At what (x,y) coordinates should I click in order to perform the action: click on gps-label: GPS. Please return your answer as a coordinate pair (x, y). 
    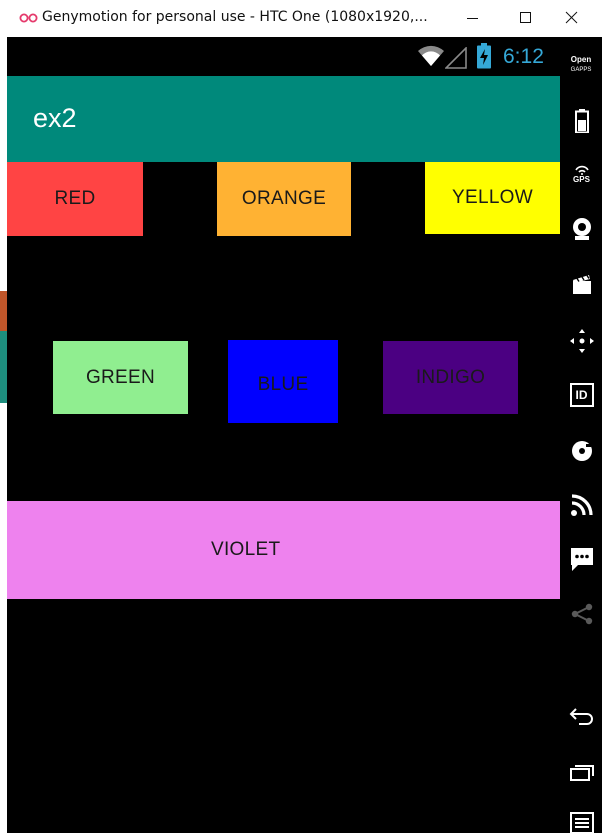
    Looking at the image, I should click on (581, 179).